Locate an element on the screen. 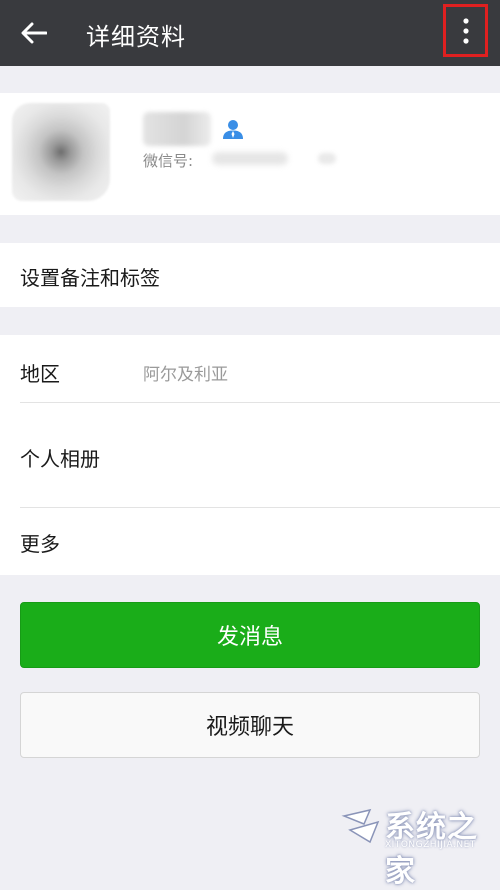 The height and width of the screenshot is (890, 500). set-remark-row: 设置备注和标签 is located at coordinates (250, 275).